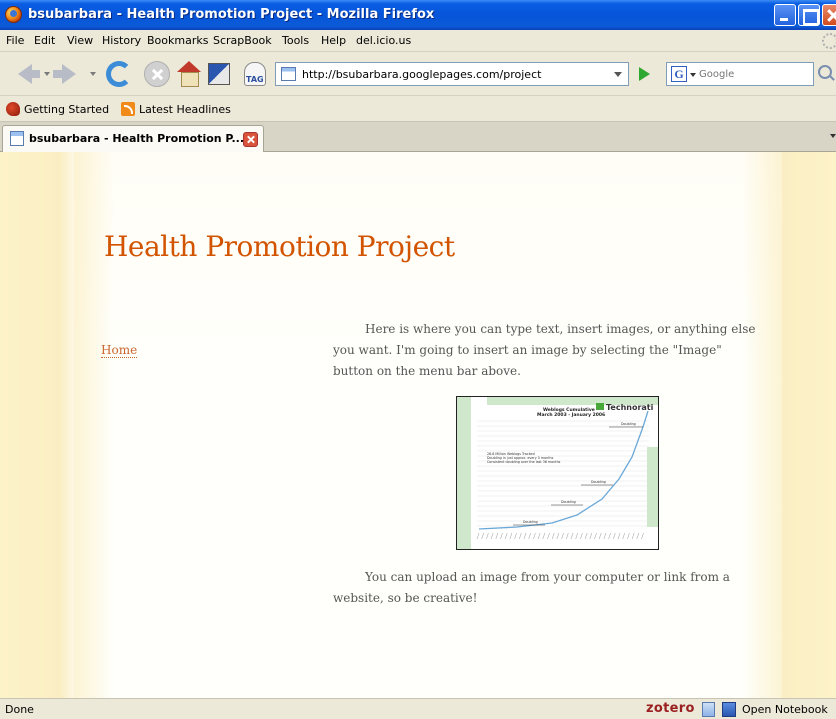 The width and height of the screenshot is (836, 719). I want to click on delicious-tag-icon: TAG, so click(255, 74).